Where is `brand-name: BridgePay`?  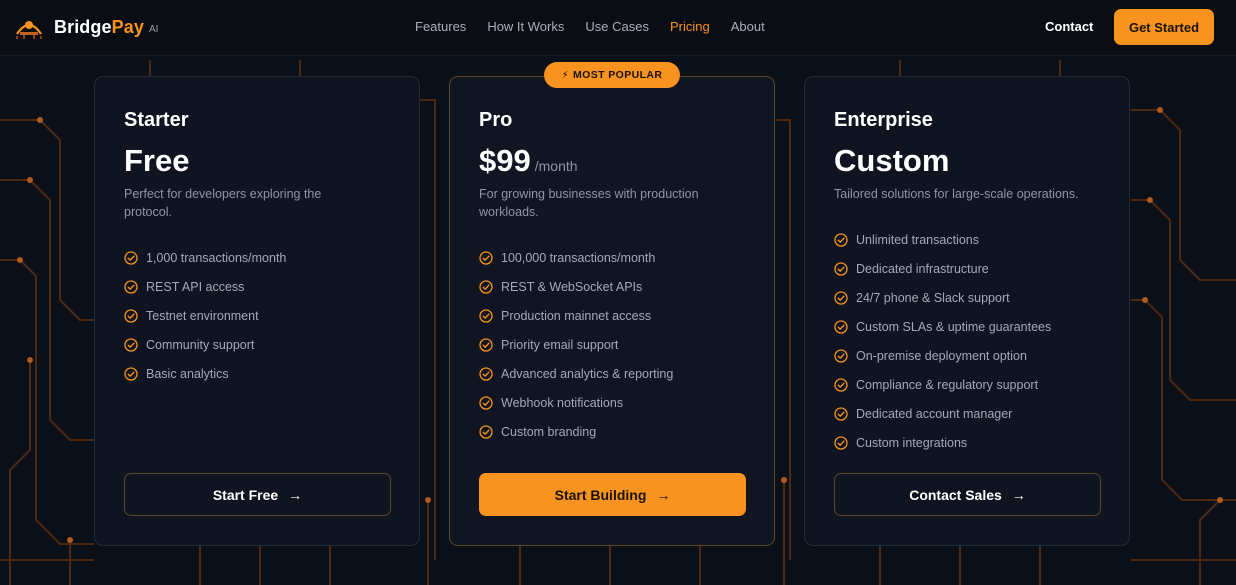 brand-name: BridgePay is located at coordinates (99, 26).